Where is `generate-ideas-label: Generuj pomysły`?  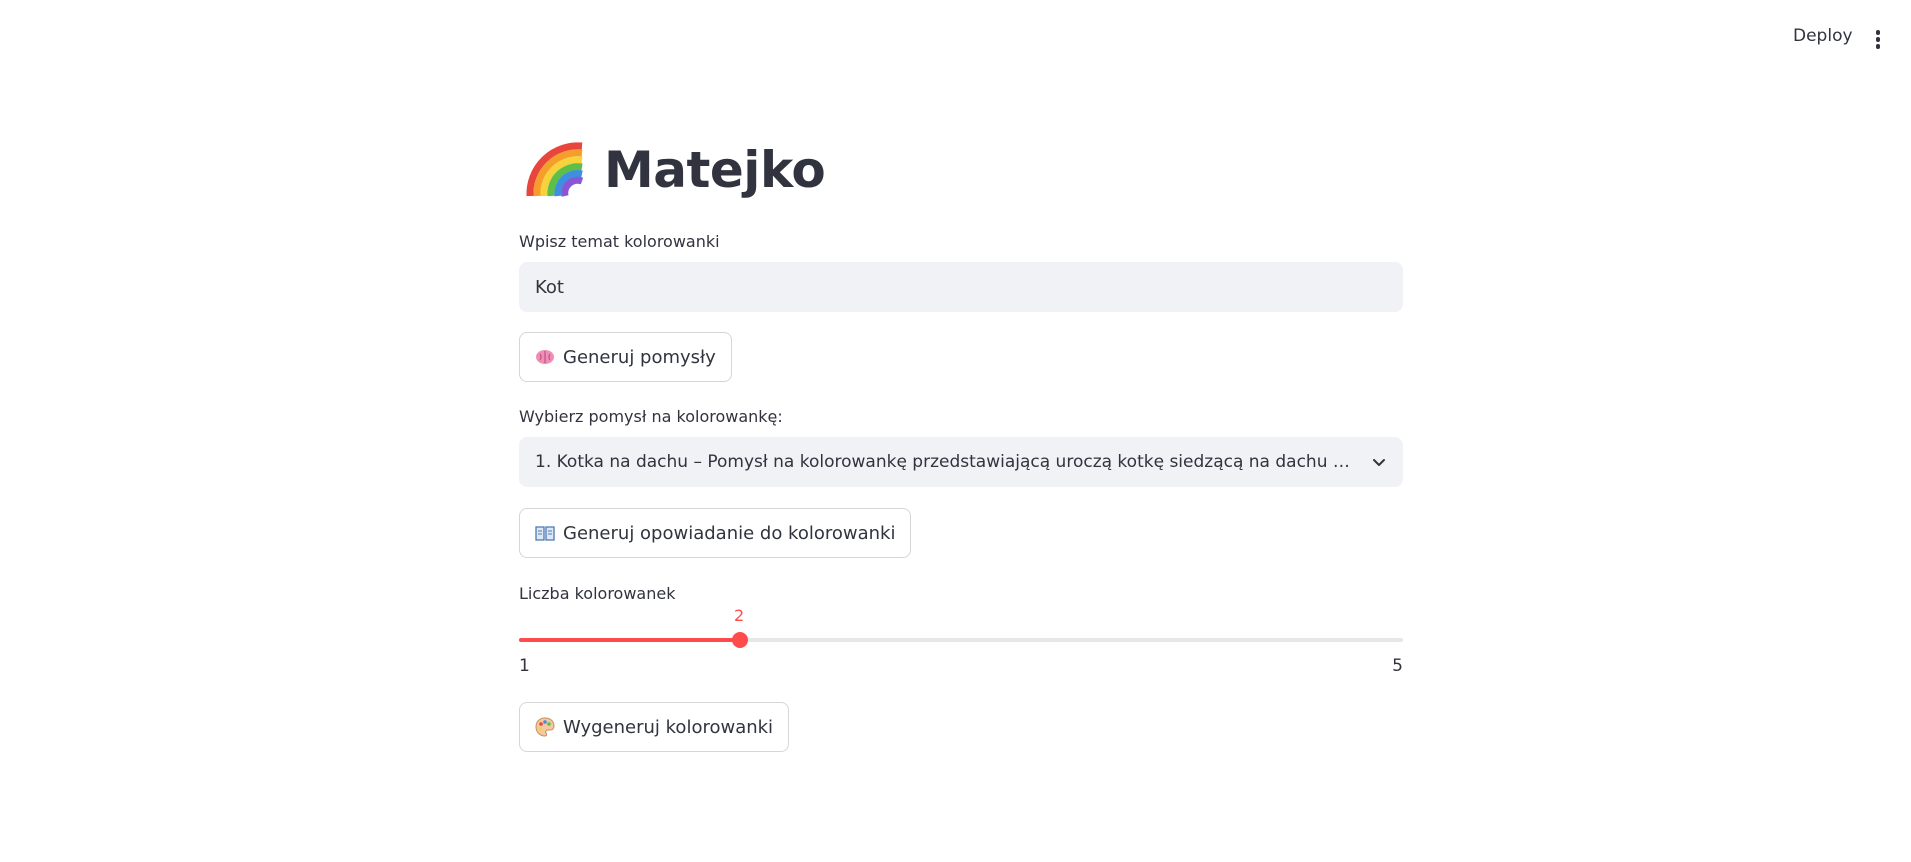
generate-ideas-label: Generuj pomysły is located at coordinates (639, 357).